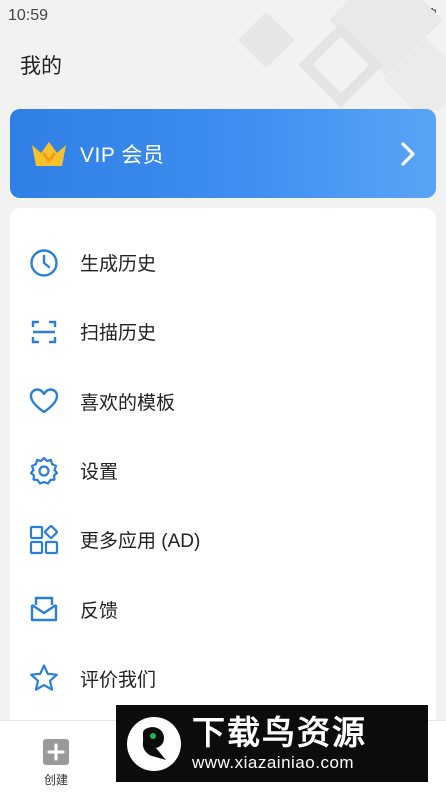 The height and width of the screenshot is (792, 446). Describe the element at coordinates (408, 153) in the screenshot. I see `chevron-right-icon` at that location.